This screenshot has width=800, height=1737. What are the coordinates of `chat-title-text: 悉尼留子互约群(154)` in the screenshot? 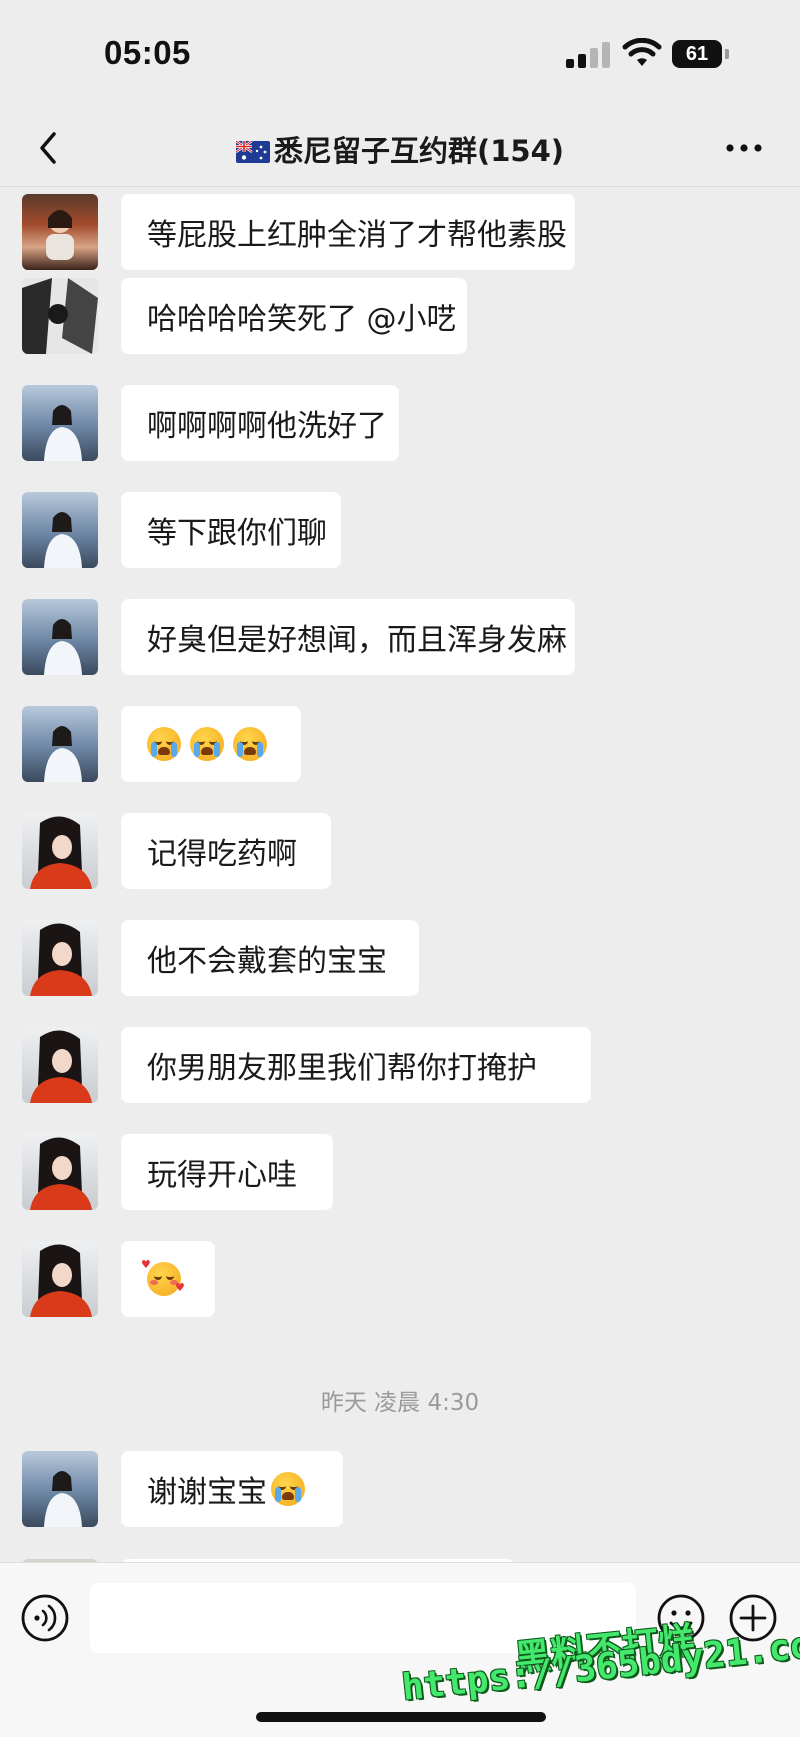 It's located at (419, 151).